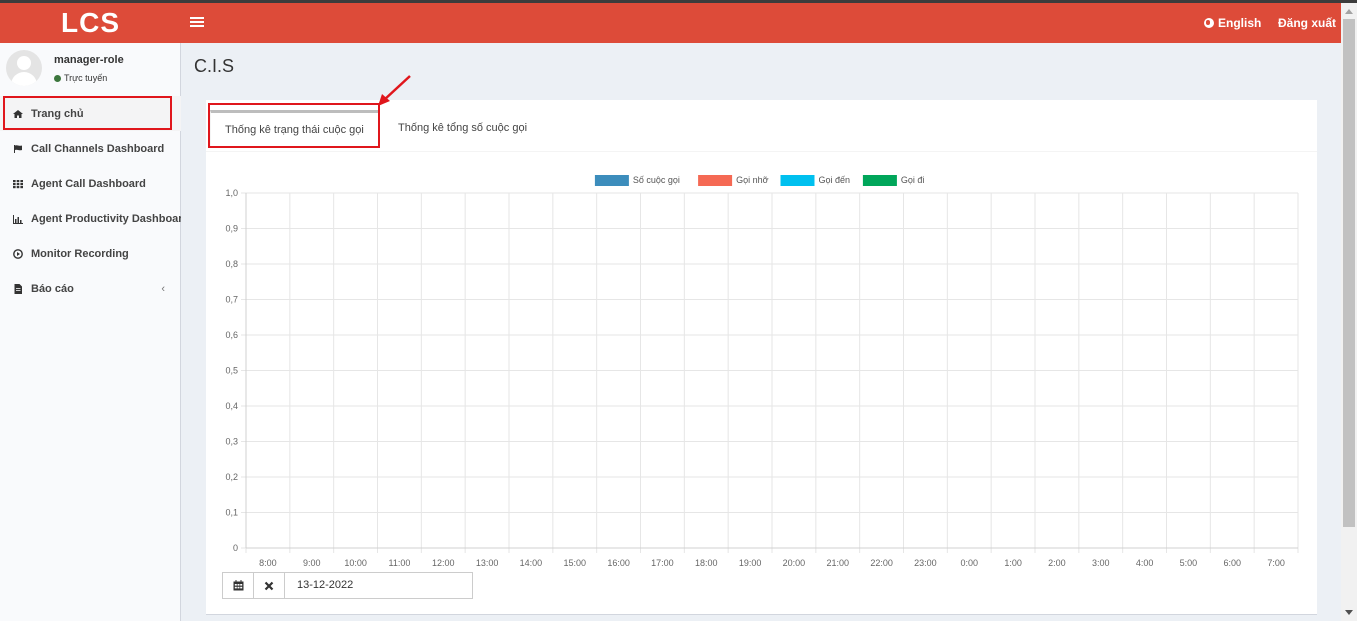 The width and height of the screenshot is (1357, 621). What do you see at coordinates (106, 218) in the screenshot?
I see `sidebar-item-label: Agent Productivity Dashboard` at bounding box center [106, 218].